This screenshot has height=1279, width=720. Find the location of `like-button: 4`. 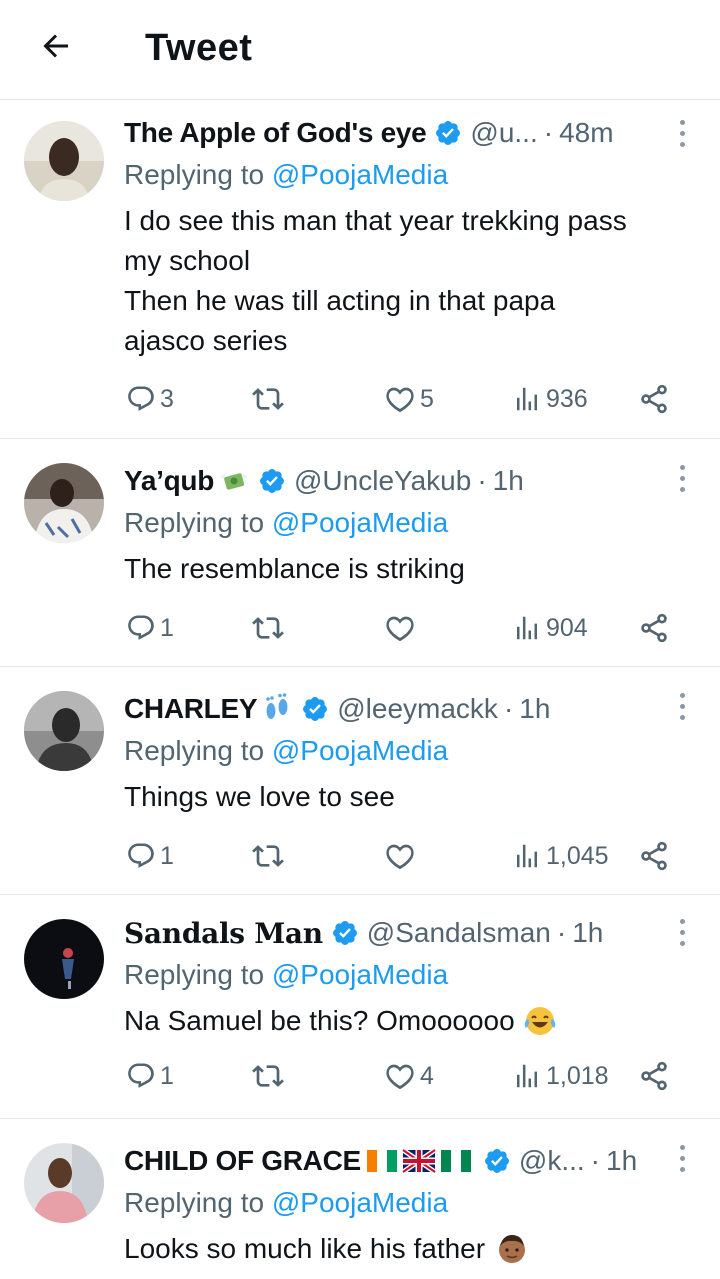

like-button: 4 is located at coordinates (409, 1076).